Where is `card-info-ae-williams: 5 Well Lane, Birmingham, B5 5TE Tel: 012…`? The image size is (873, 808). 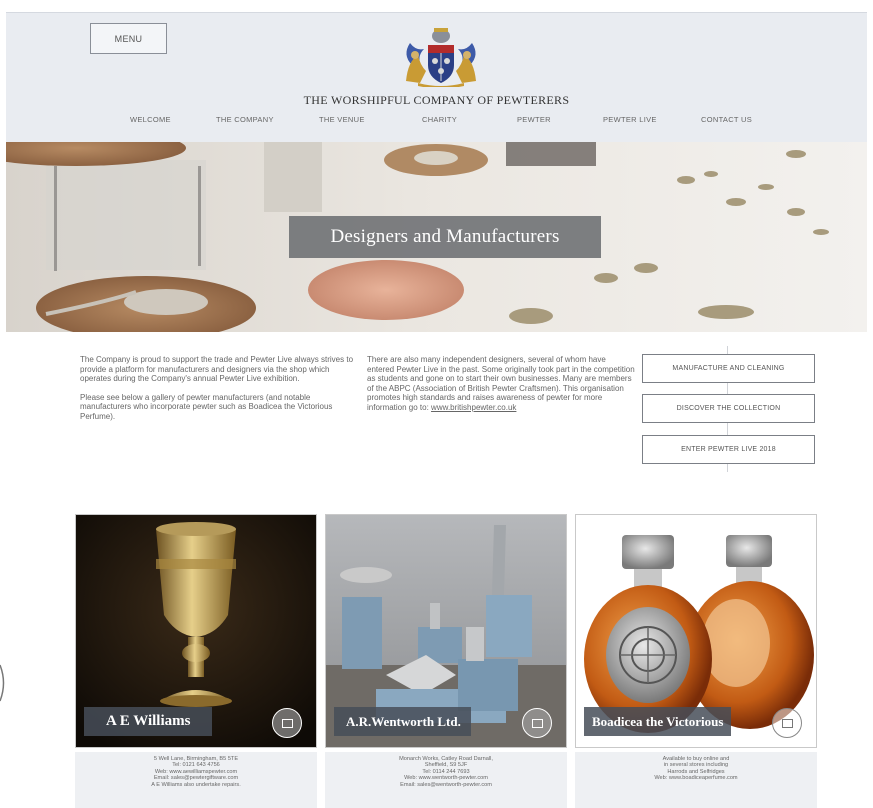
card-info-ae-williams: 5 Well Lane, Birmingham, B5 5TE Tel: 012… is located at coordinates (196, 780).